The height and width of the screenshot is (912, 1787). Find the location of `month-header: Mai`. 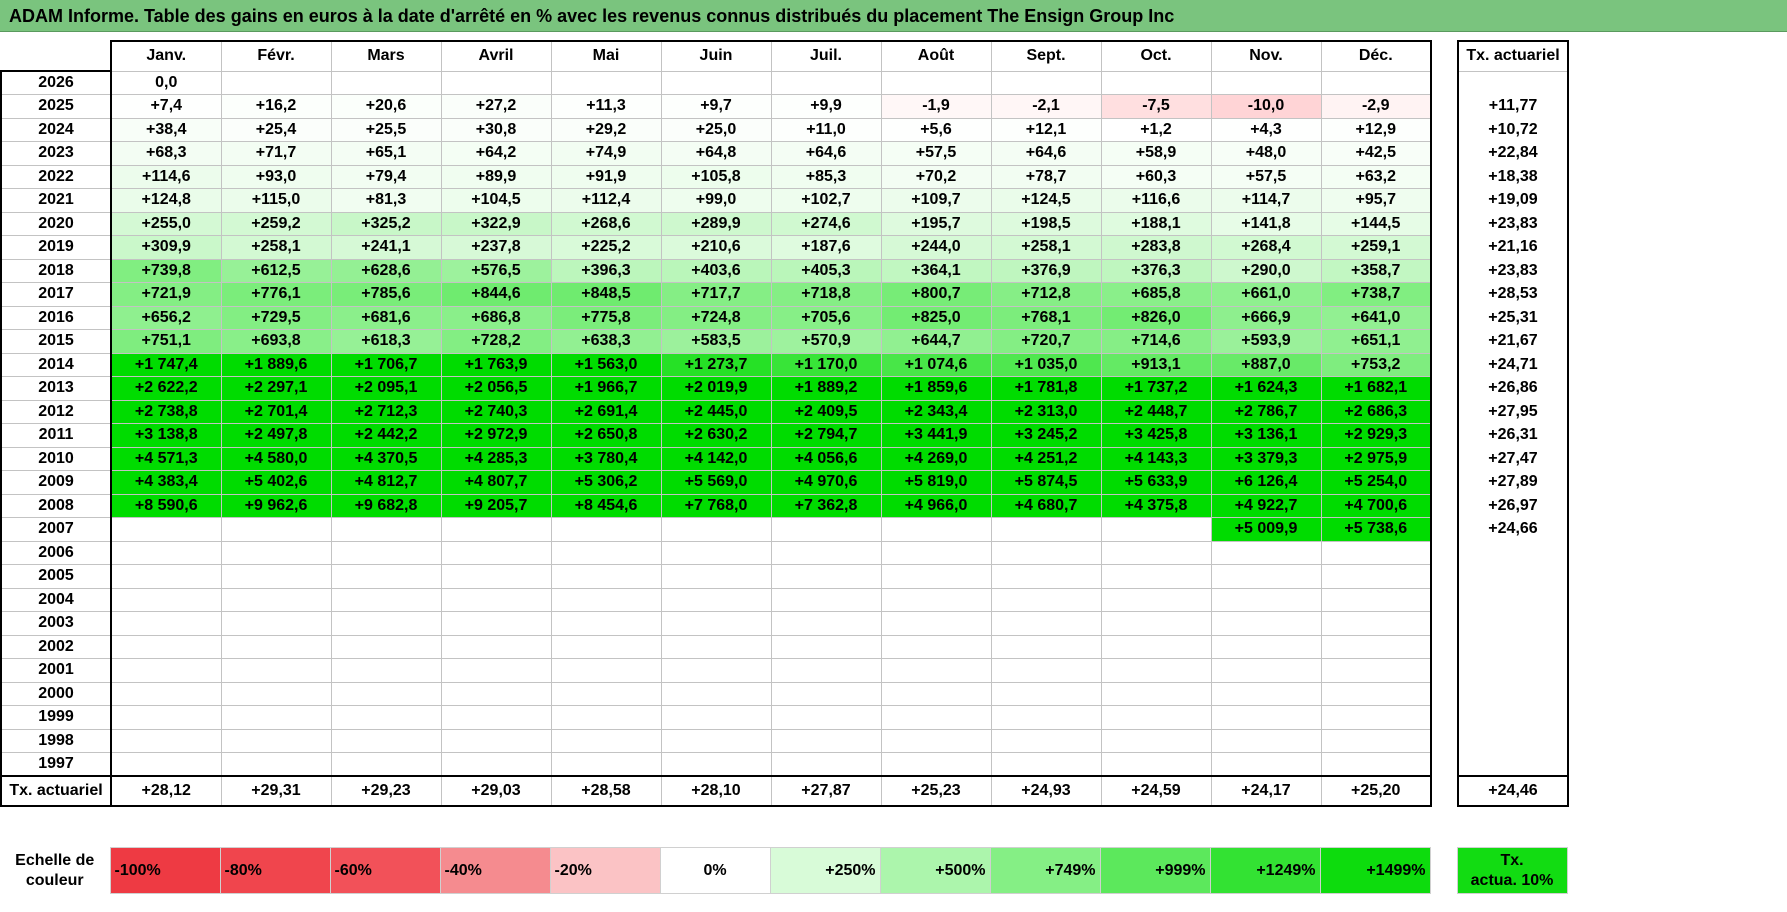

month-header: Mai is located at coordinates (606, 56).